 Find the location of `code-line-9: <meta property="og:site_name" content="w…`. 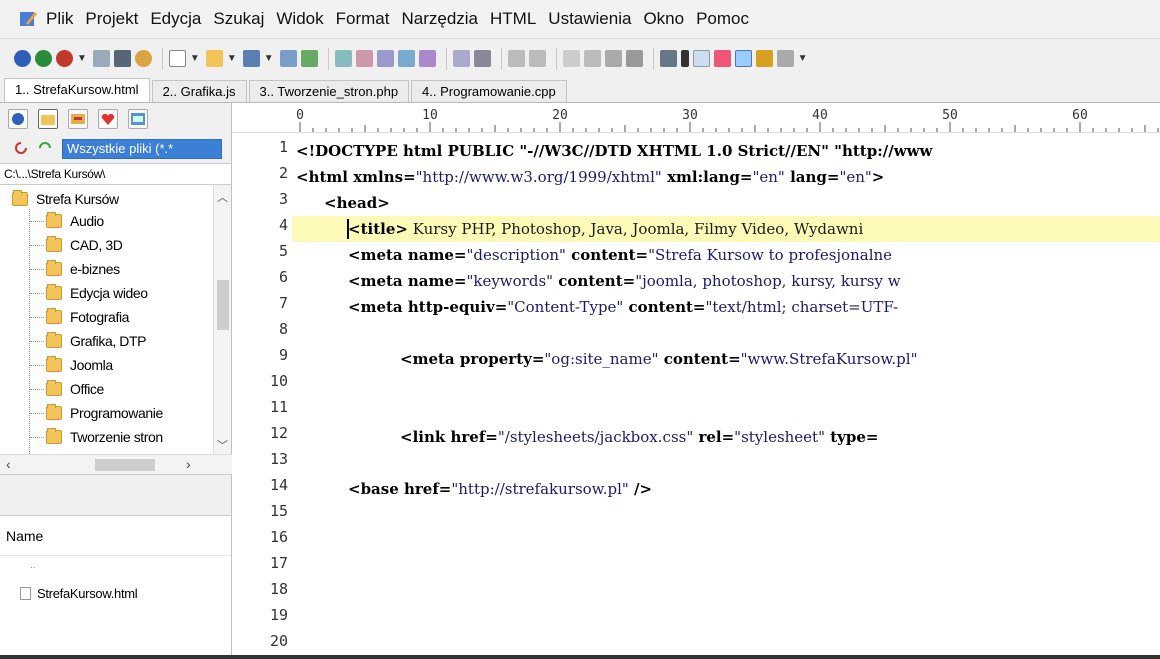

code-line-9: <meta property="og:site_name" content="w… is located at coordinates (659, 359).